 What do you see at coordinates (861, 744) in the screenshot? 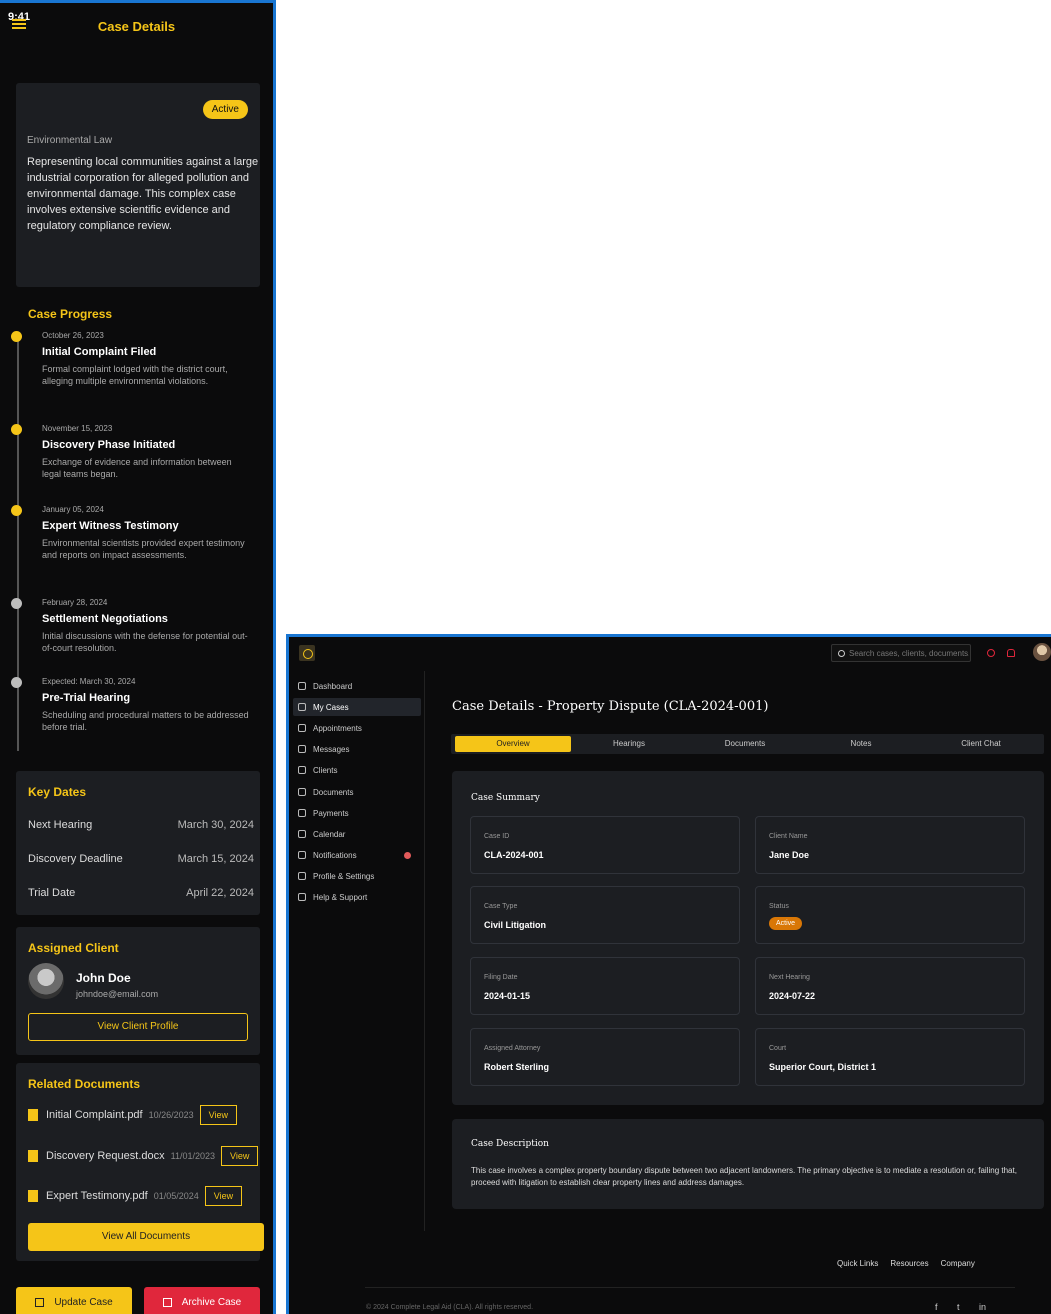
I see `tab-notes: Notes` at bounding box center [861, 744].